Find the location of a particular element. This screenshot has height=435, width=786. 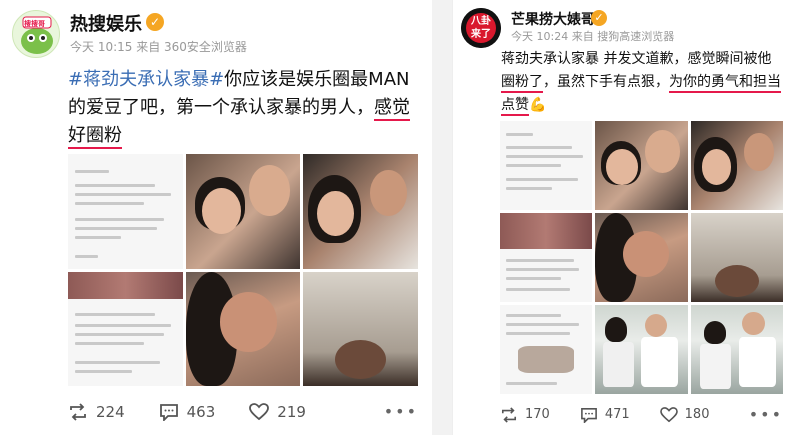

author-name: 热搜娱乐 is located at coordinates (106, 23).